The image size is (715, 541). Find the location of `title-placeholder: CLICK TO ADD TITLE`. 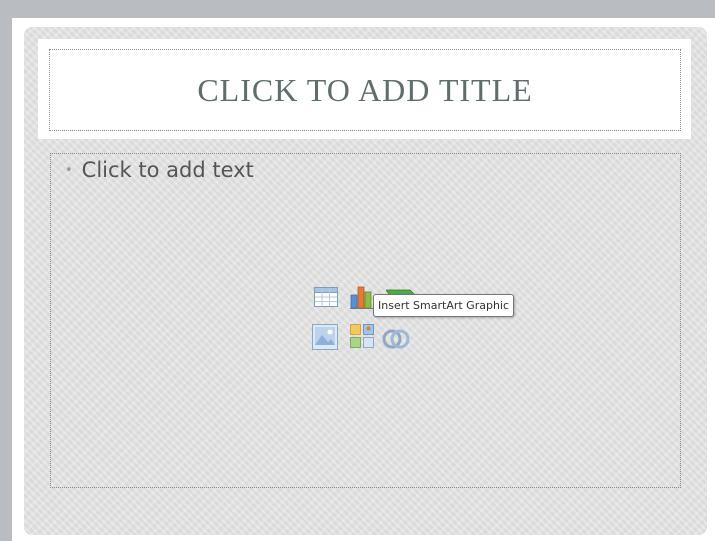

title-placeholder: CLICK TO ADD TITLE is located at coordinates (365, 90).